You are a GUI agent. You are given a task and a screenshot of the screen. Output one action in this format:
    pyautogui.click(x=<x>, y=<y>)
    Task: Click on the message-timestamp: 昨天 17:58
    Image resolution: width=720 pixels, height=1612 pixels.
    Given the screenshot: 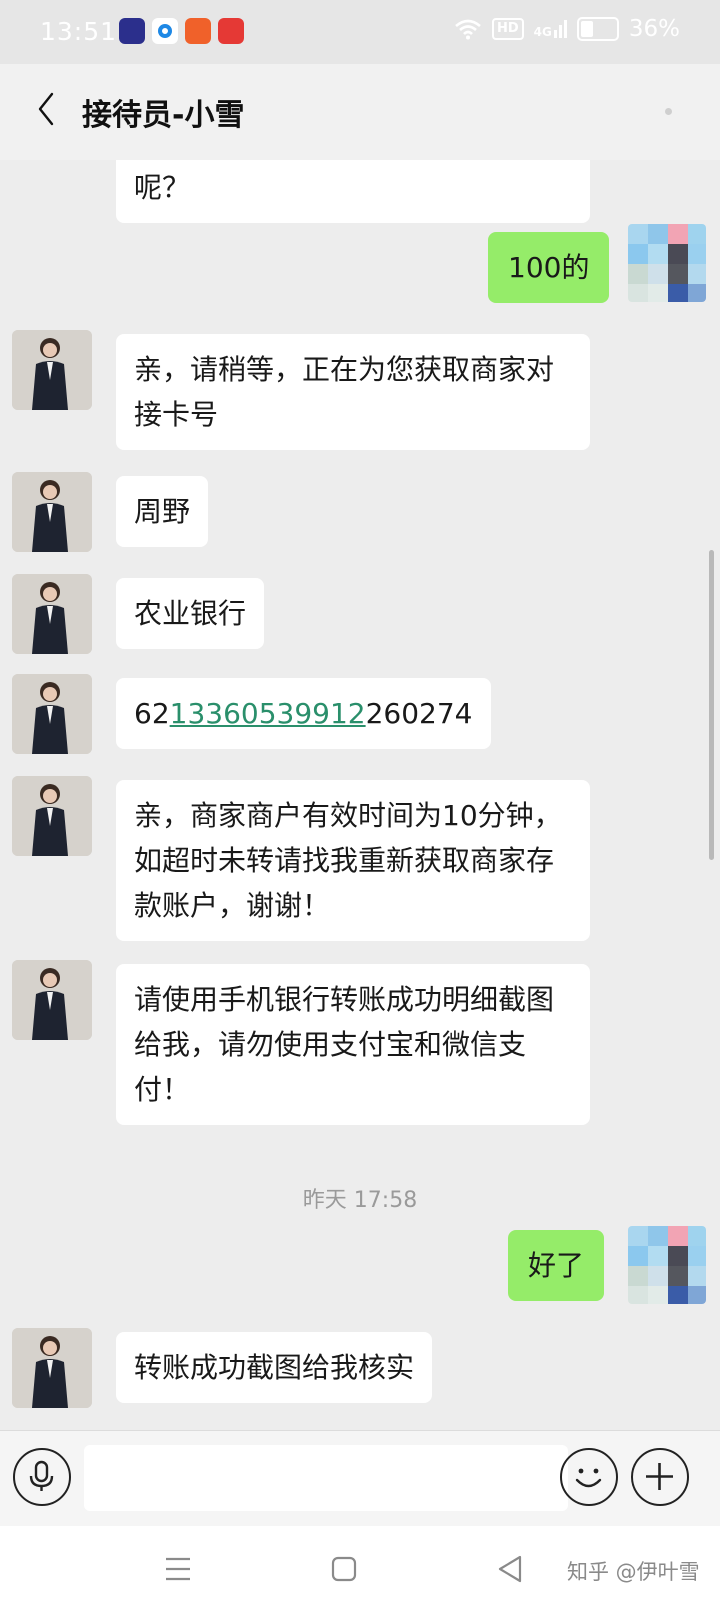 What is the action you would take?
    pyautogui.click(x=360, y=1200)
    